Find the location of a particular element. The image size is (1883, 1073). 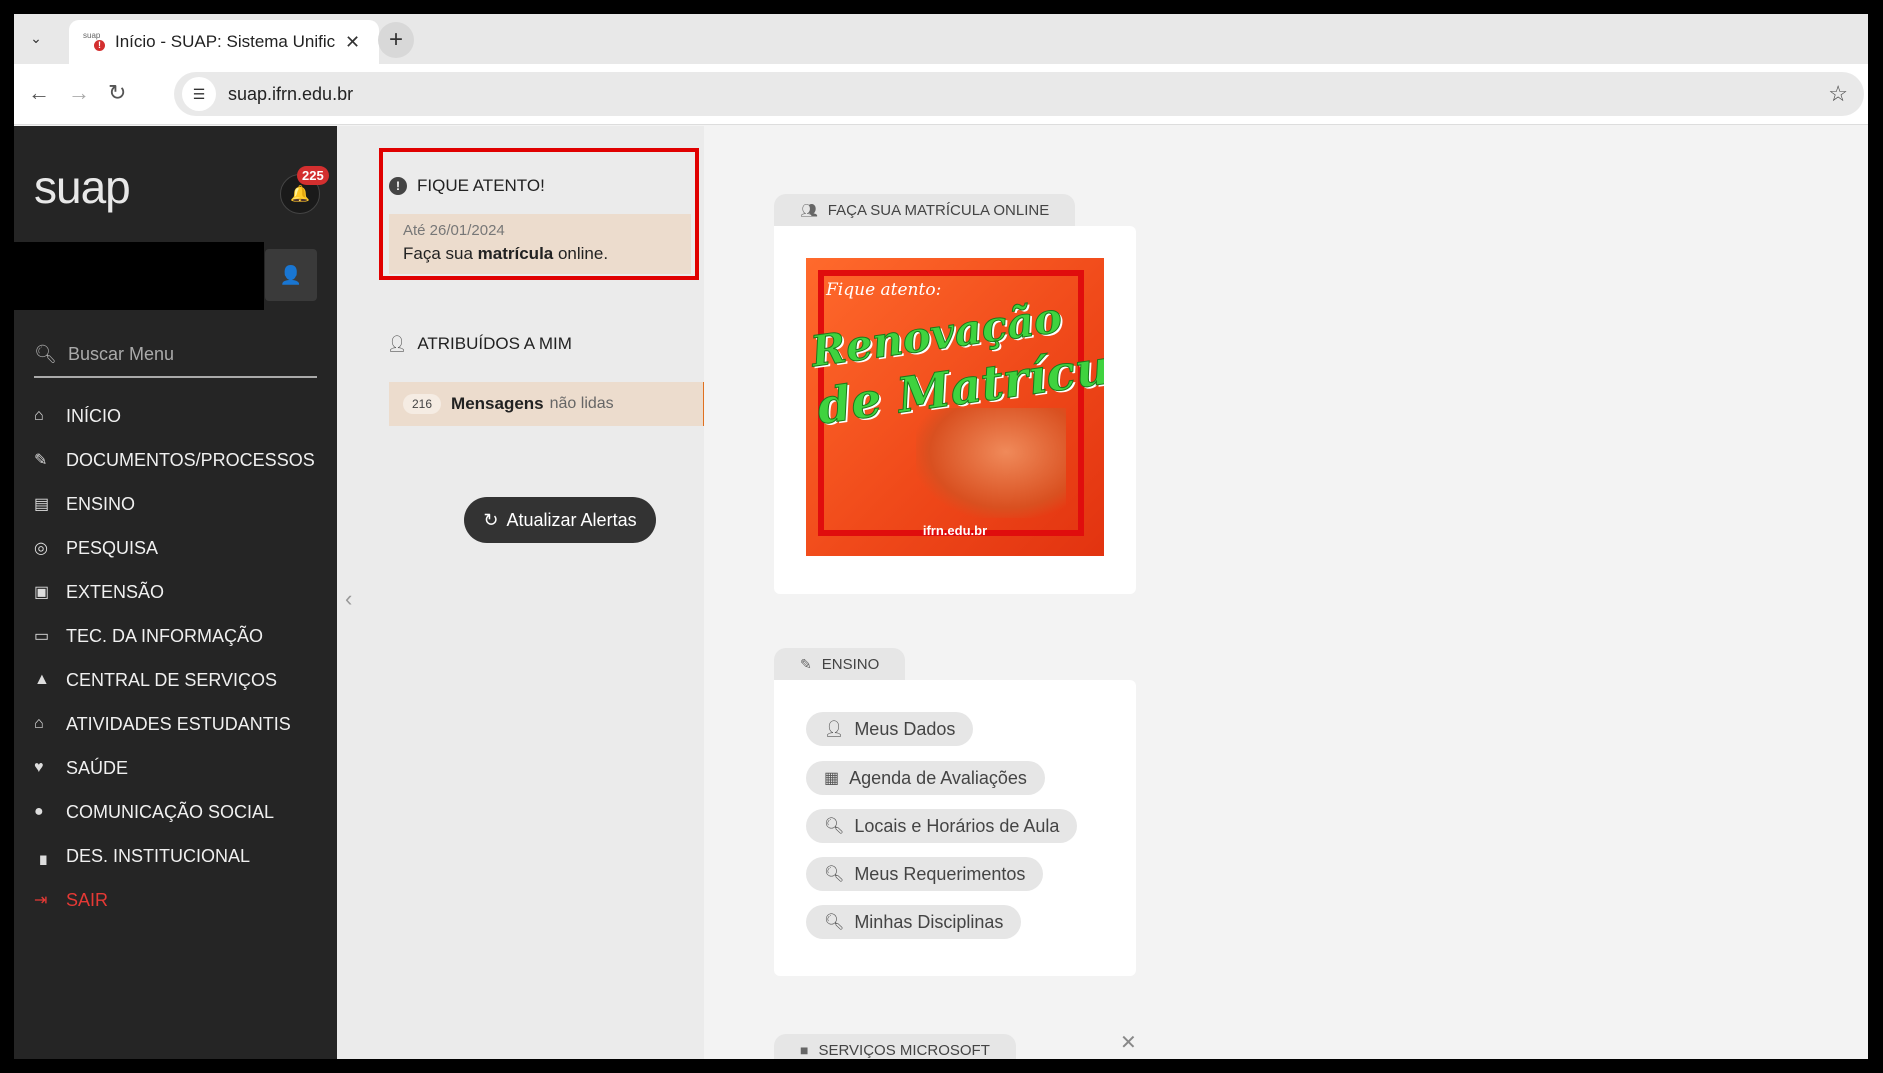

meus-dados-button: 👤︎ Meus Dados is located at coordinates (890, 729).